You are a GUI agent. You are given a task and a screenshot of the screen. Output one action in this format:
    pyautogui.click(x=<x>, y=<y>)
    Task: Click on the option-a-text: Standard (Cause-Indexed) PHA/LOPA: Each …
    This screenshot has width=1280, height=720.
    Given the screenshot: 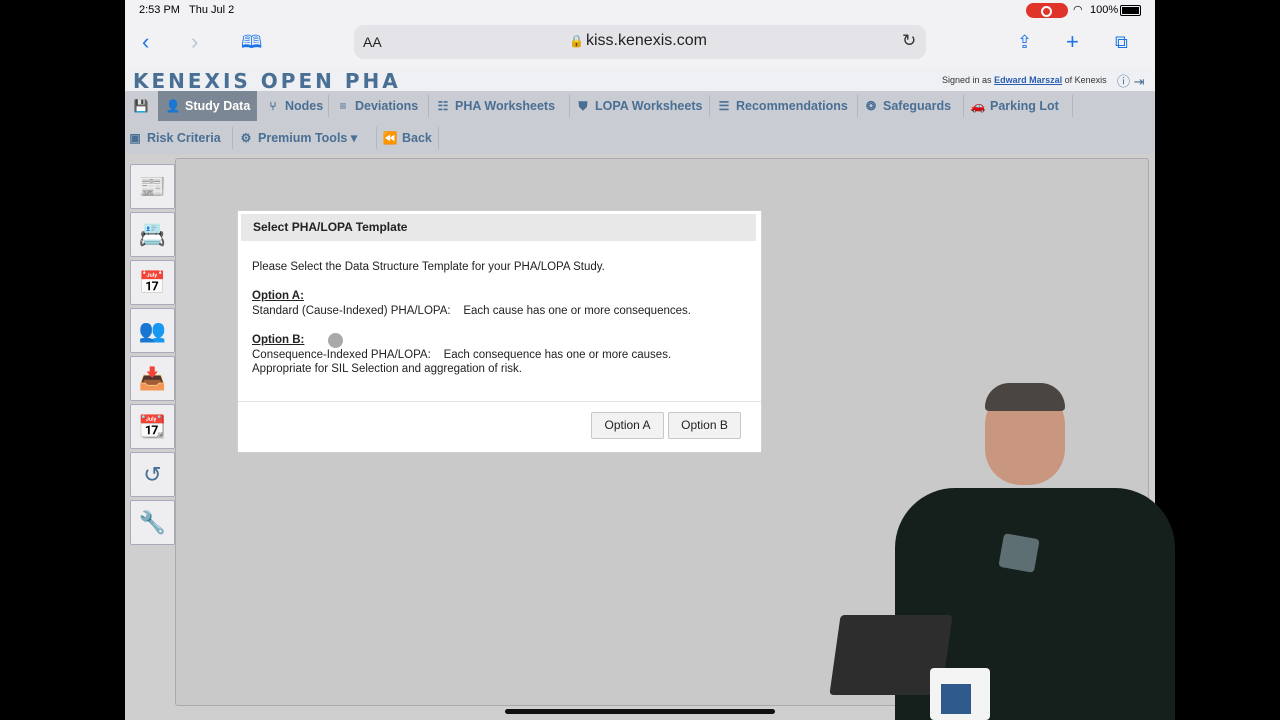 What is the action you would take?
    pyautogui.click(x=471, y=311)
    